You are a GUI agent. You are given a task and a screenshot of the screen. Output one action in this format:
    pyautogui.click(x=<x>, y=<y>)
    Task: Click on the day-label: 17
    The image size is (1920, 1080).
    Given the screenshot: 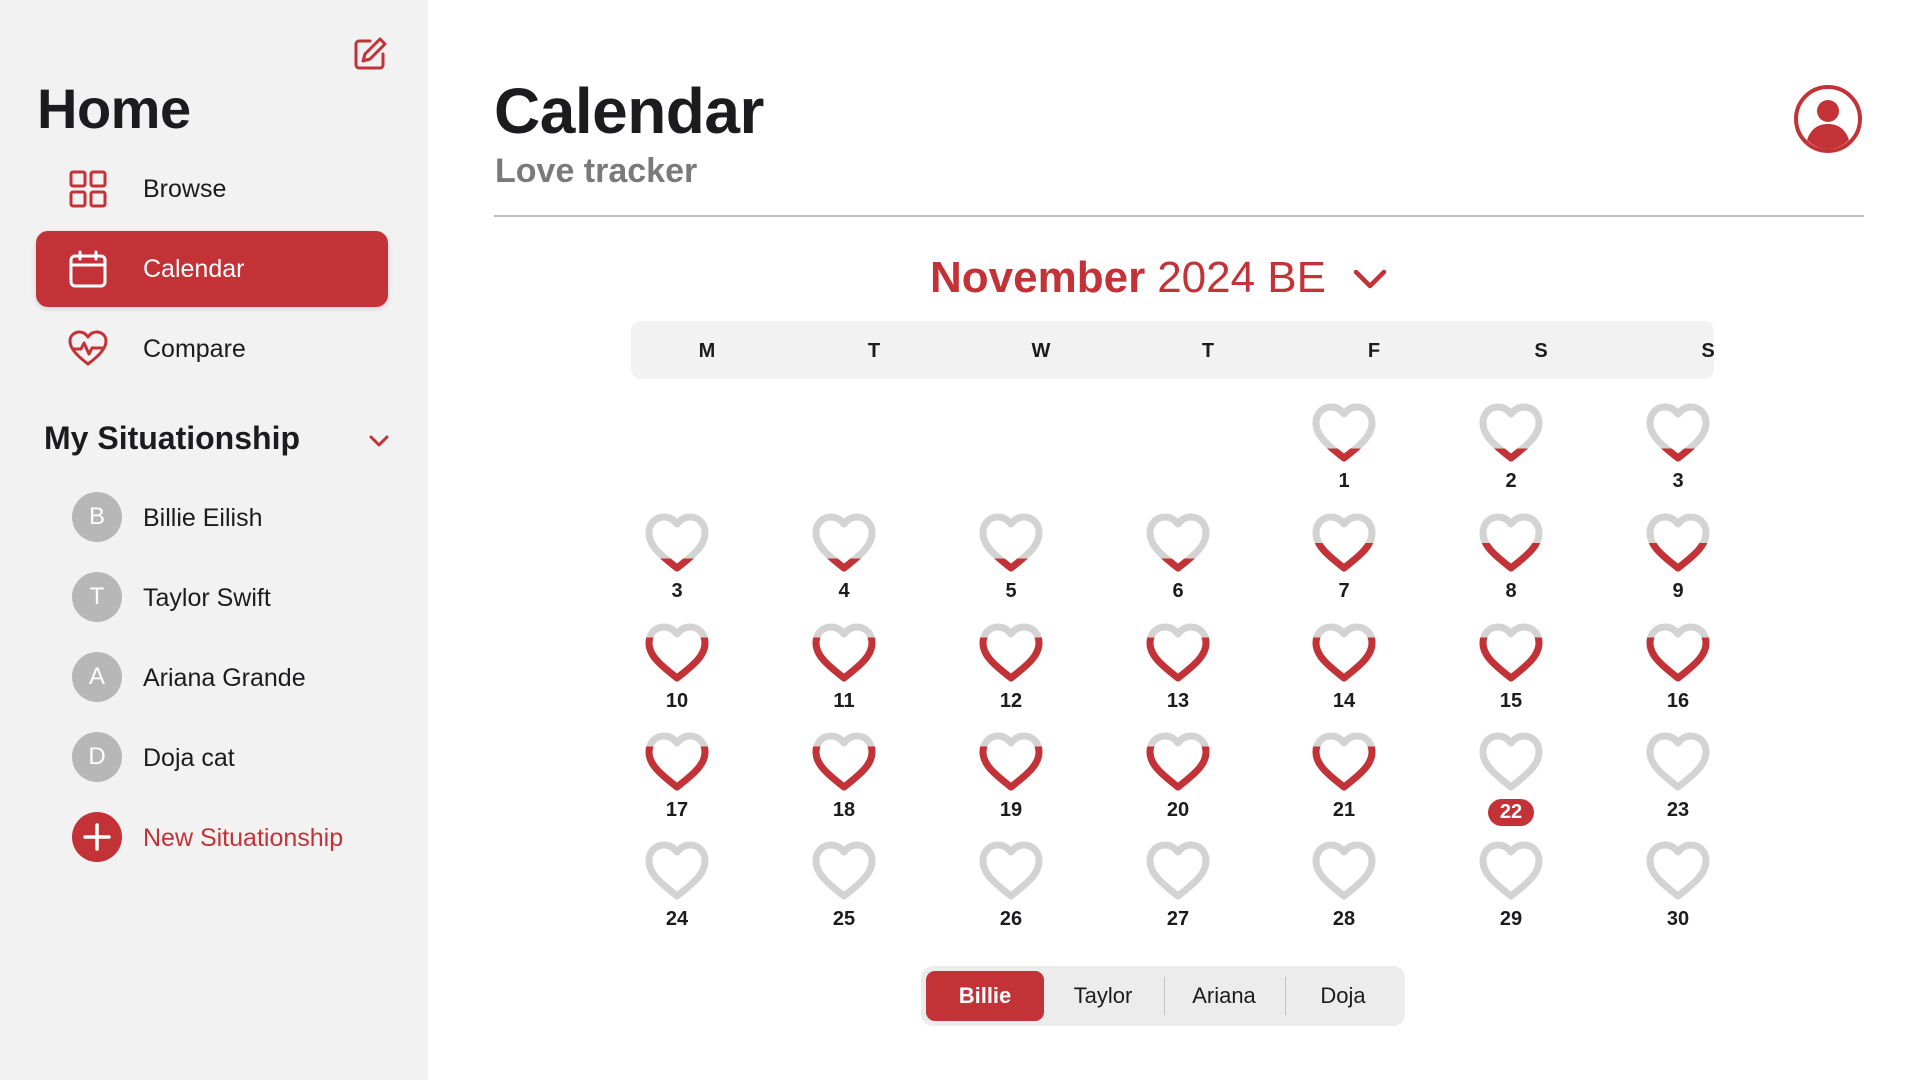 What is the action you would take?
    pyautogui.click(x=677, y=810)
    